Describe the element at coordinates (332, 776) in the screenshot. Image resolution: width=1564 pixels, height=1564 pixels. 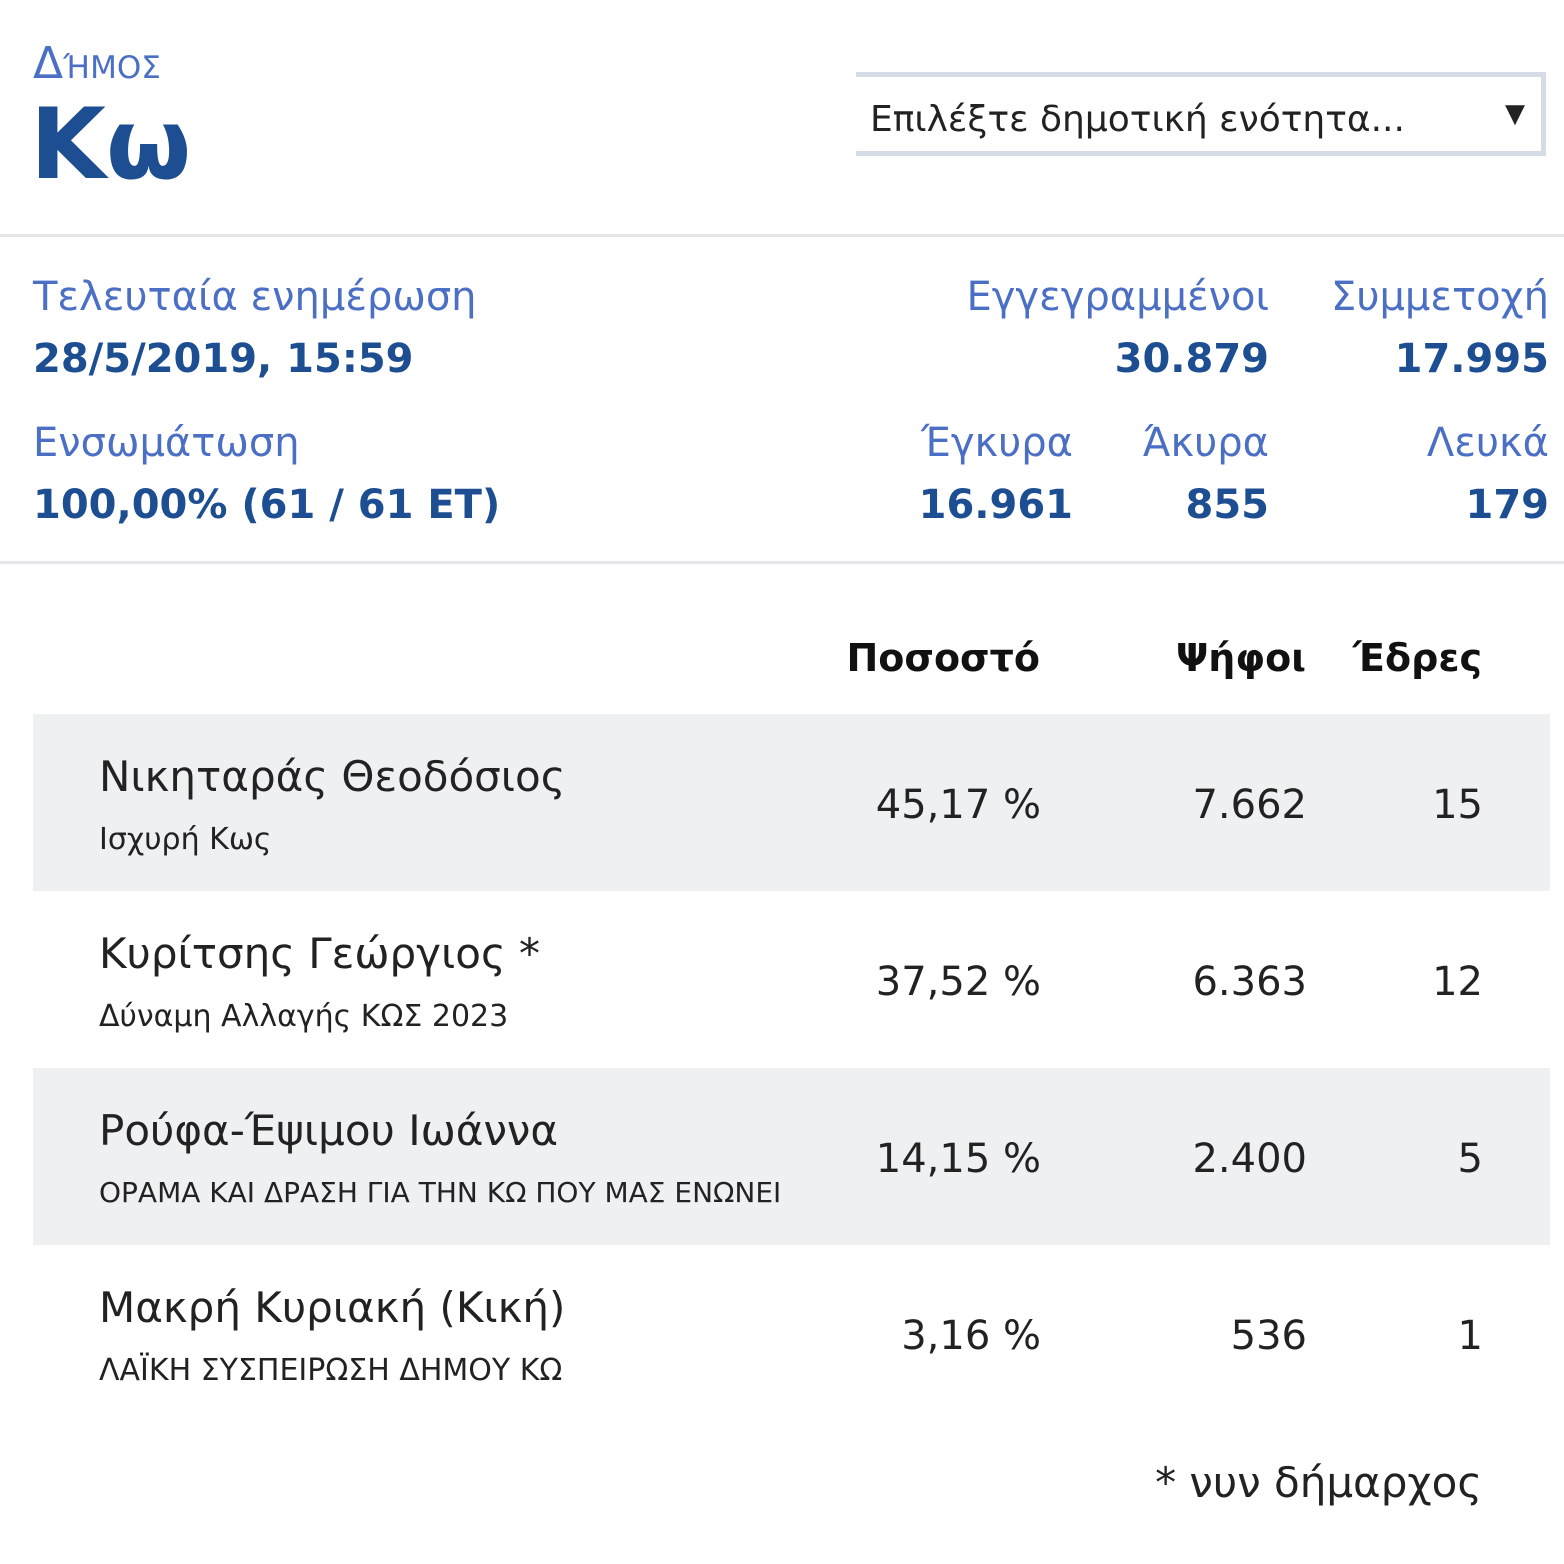
I see `candidate-name: Νικηταράς Θεοδόσιος` at that location.